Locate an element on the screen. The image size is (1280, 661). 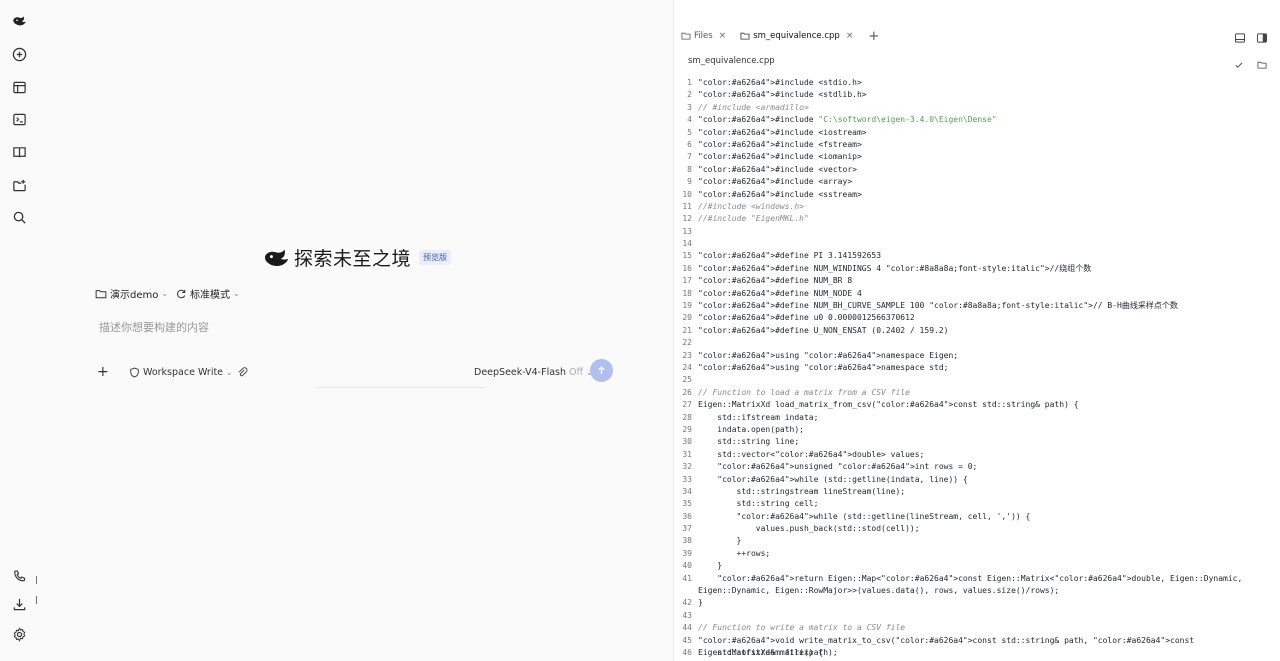
attach-file-button is located at coordinates (242, 372).